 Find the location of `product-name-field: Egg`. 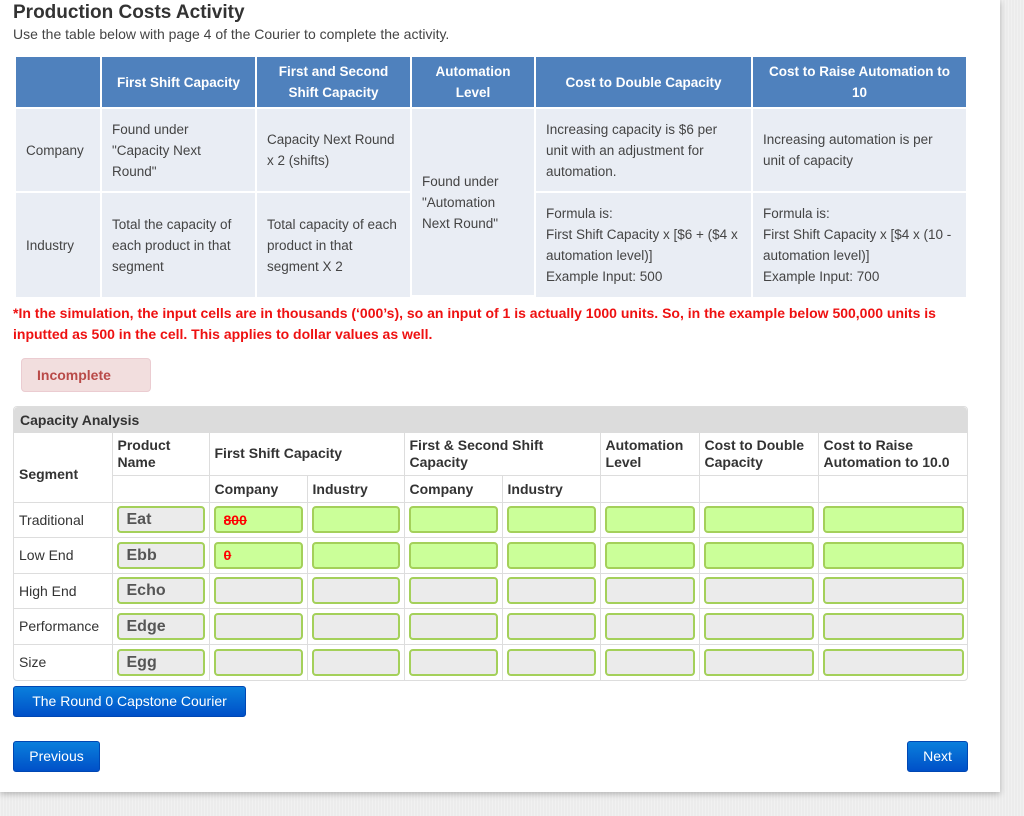

product-name-field: Egg is located at coordinates (160, 662).